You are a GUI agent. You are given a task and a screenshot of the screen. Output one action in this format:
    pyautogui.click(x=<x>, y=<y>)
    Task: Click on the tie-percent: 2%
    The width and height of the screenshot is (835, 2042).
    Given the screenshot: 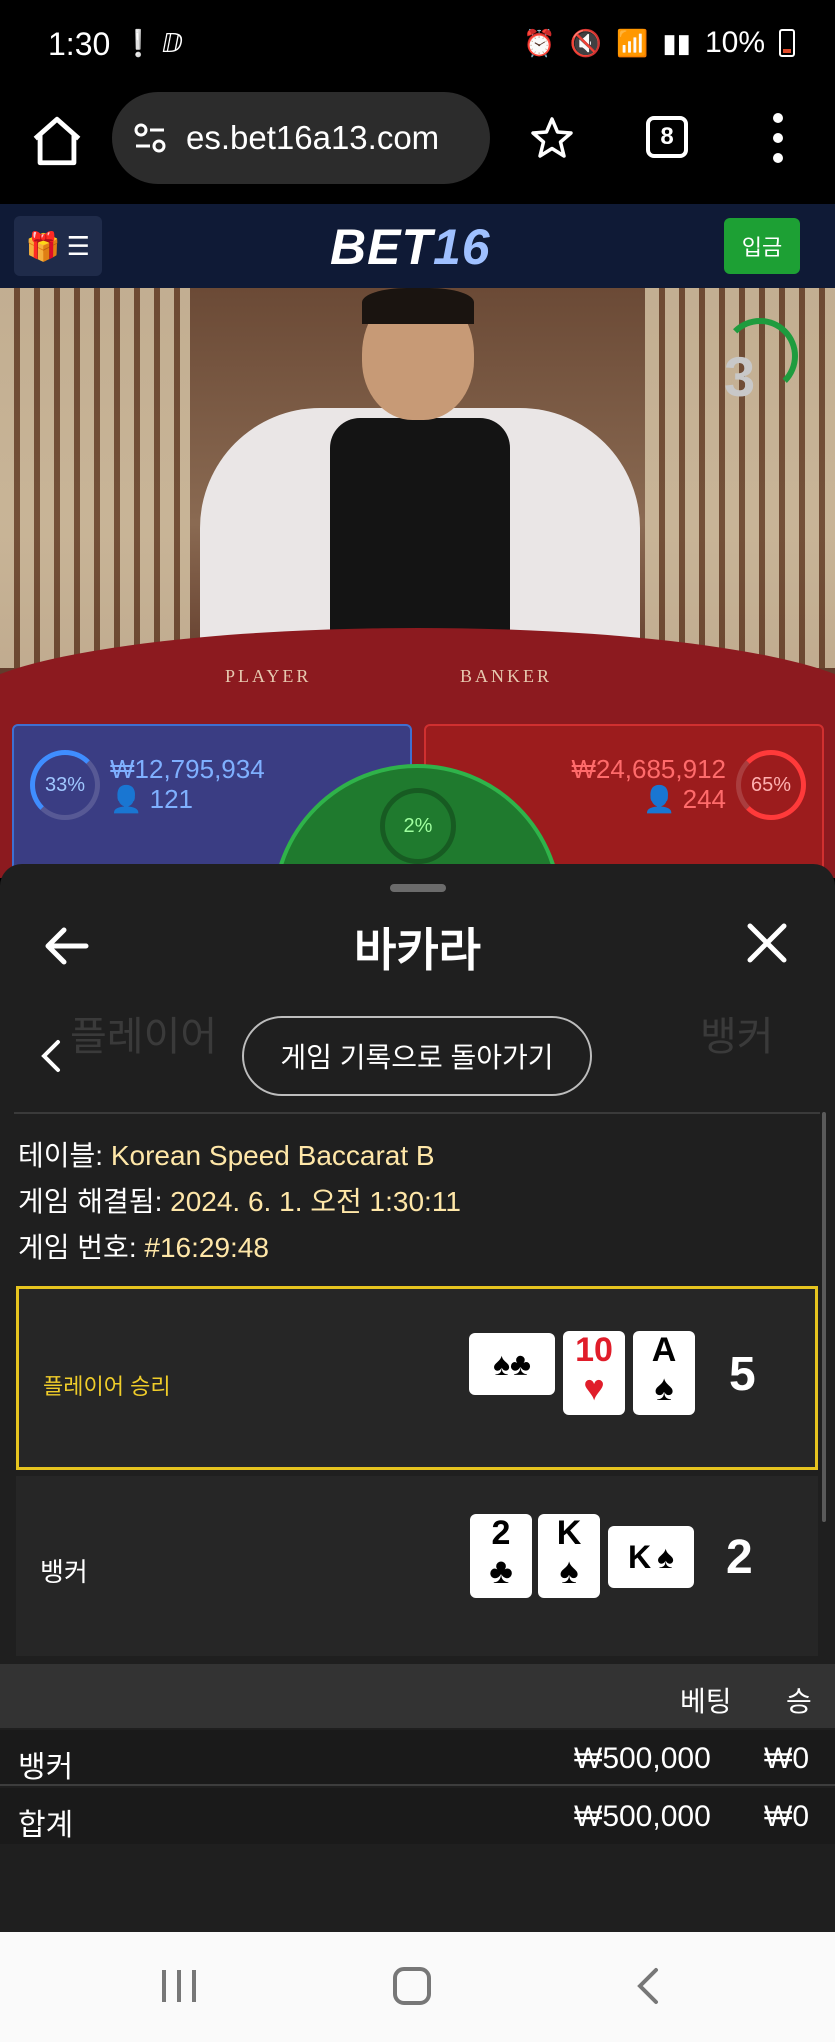 What is the action you would take?
    pyautogui.click(x=418, y=825)
    